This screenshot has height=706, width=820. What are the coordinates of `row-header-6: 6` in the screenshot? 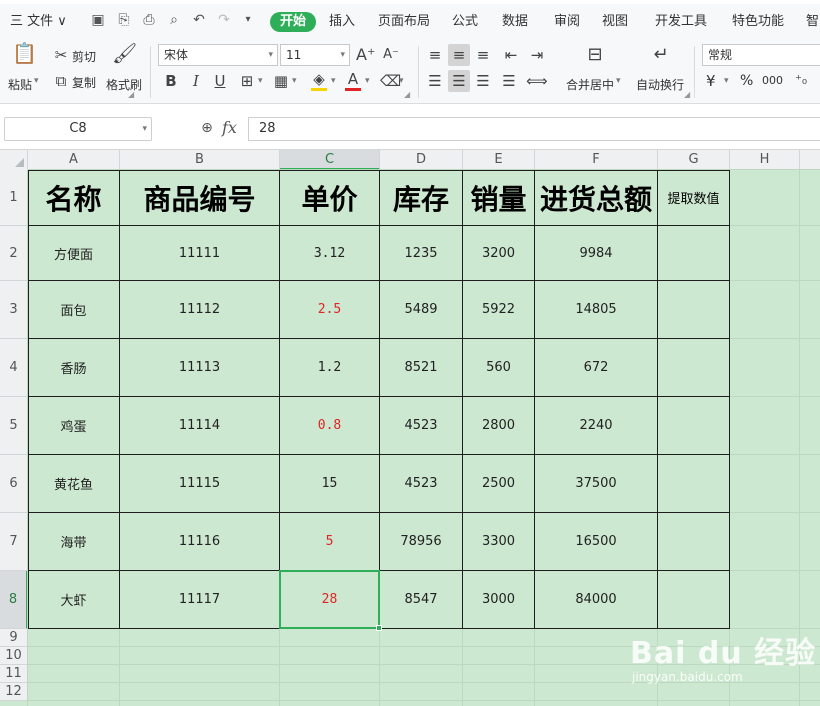 It's located at (14, 484).